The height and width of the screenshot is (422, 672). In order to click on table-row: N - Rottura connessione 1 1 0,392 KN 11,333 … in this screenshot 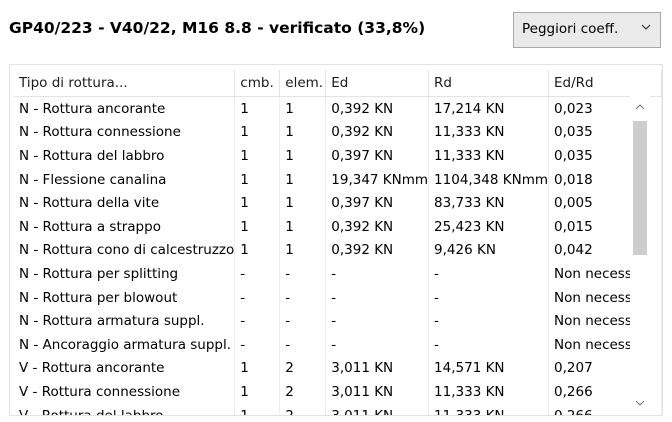, I will do `click(338, 132)`.